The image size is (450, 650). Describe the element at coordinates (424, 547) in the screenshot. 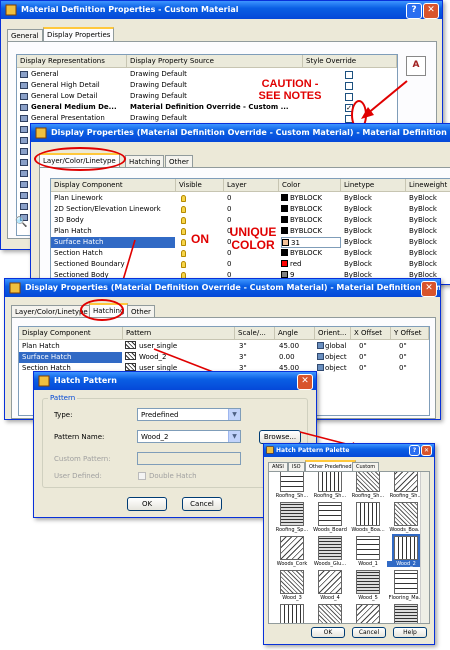

I see `palette-scrollbar` at that location.